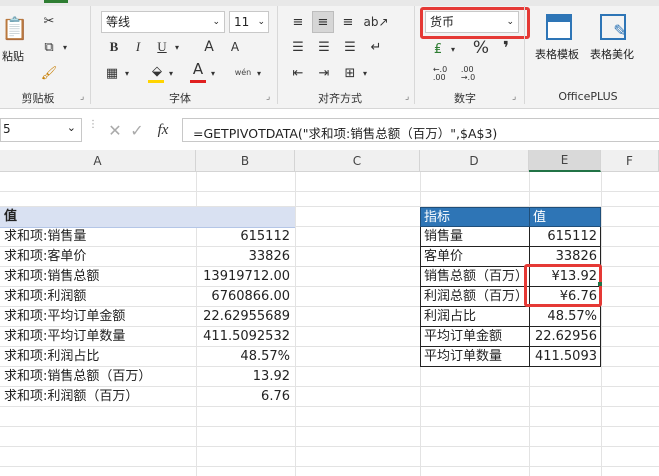  What do you see at coordinates (475, 297) in the screenshot?
I see `summary-row-label: 利润总额（百万）` at bounding box center [475, 297].